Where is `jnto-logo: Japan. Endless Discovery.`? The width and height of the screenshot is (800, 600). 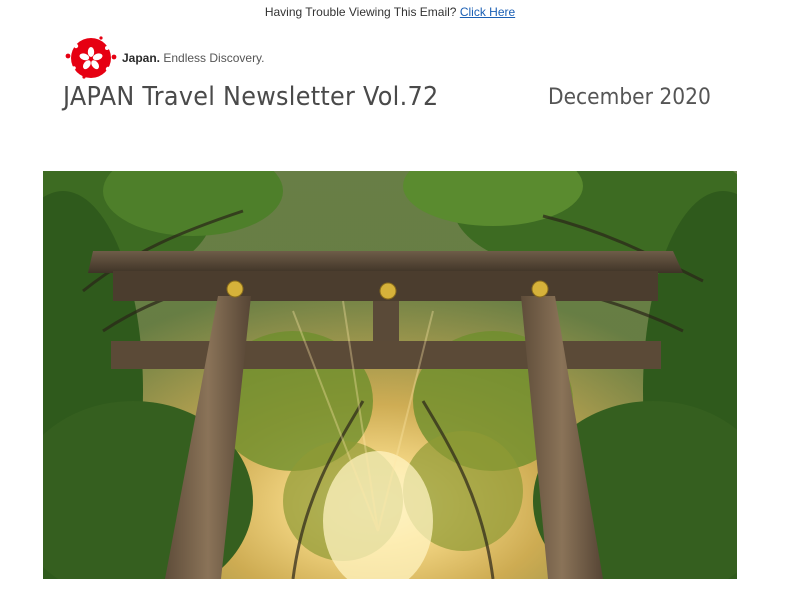 jnto-logo: Japan. Endless Discovery. is located at coordinates (164, 58).